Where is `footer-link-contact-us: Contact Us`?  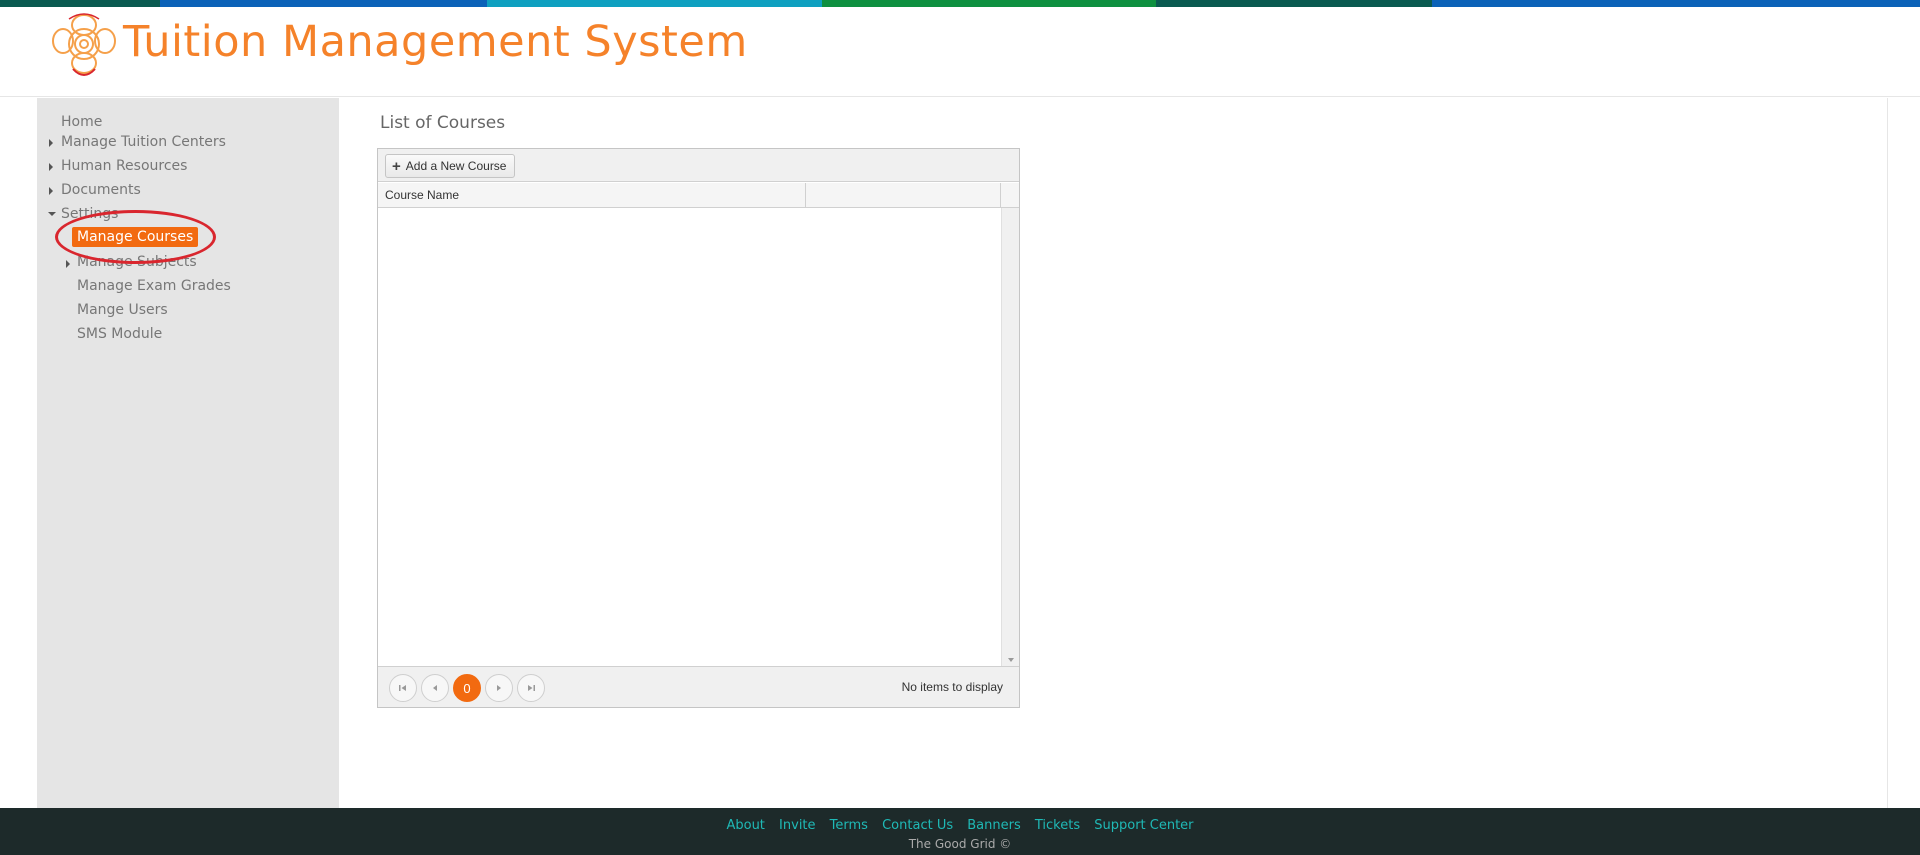
footer-link-contact-us: Contact Us is located at coordinates (917, 825).